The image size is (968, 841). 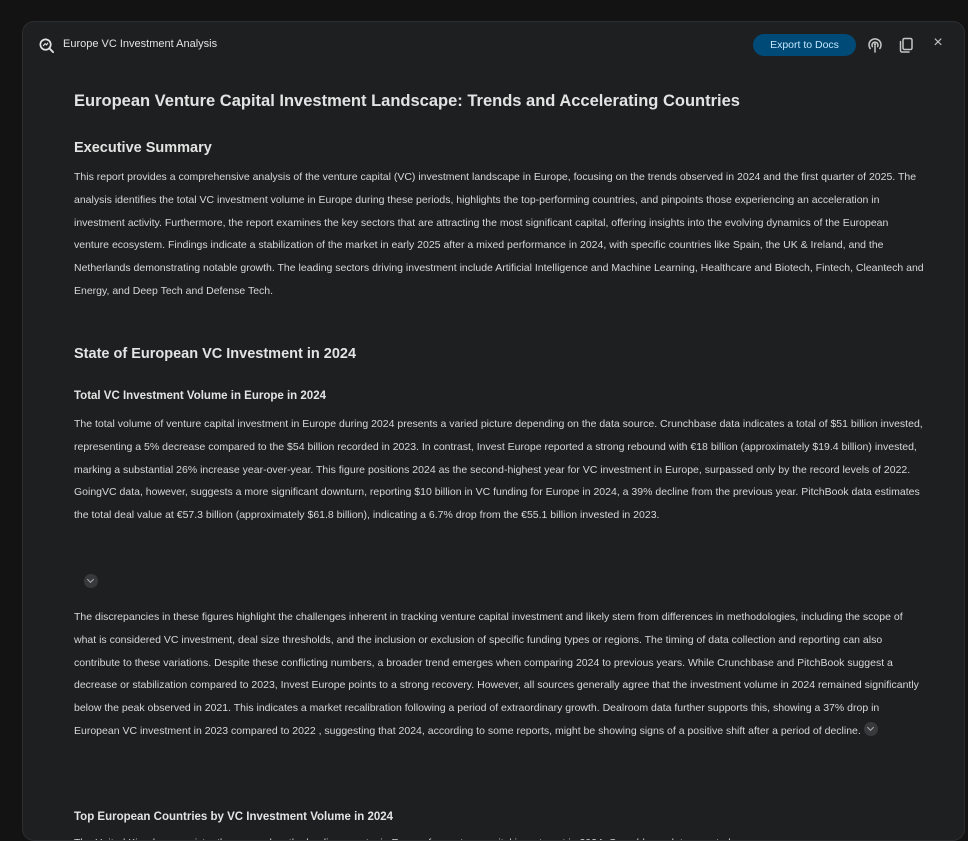 I want to click on app-logo-icon, so click(x=47, y=46).